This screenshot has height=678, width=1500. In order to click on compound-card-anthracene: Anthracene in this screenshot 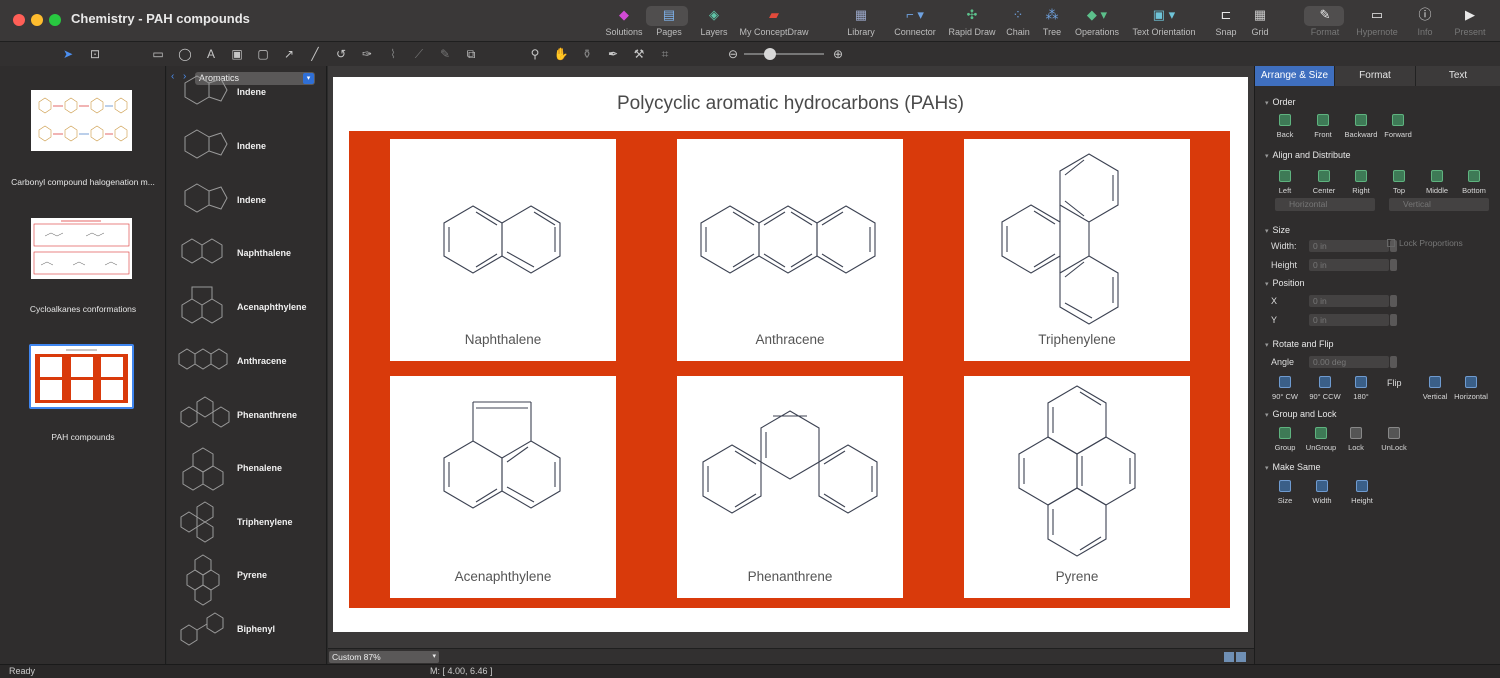, I will do `click(790, 250)`.